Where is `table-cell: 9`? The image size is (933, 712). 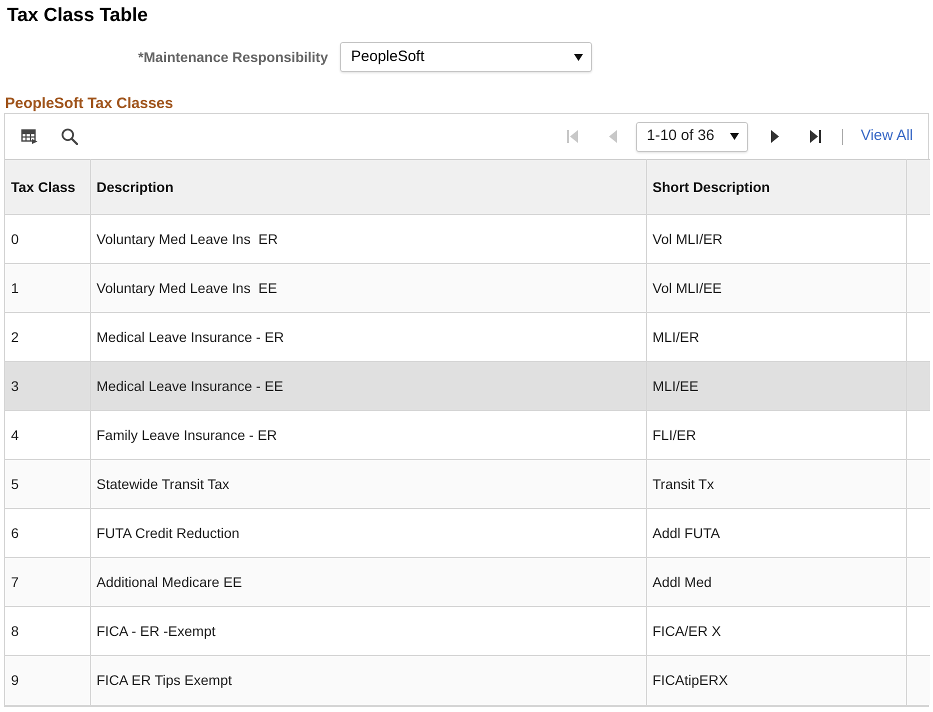 table-cell: 9 is located at coordinates (47, 680).